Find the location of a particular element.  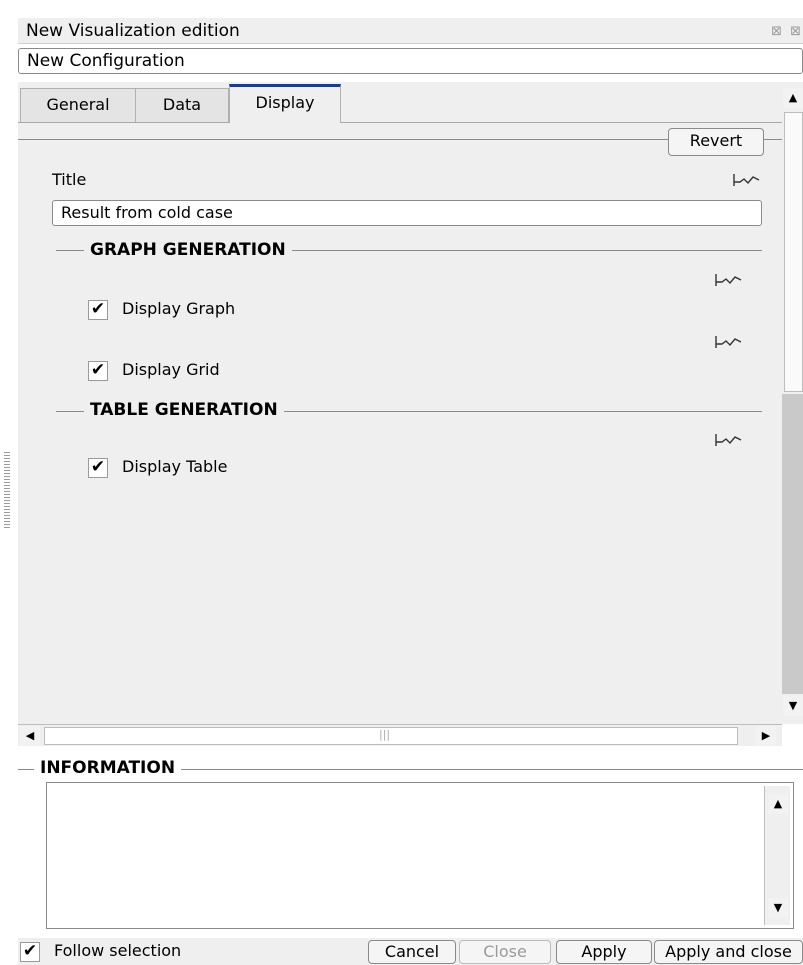

title-label: Title is located at coordinates (69, 179).